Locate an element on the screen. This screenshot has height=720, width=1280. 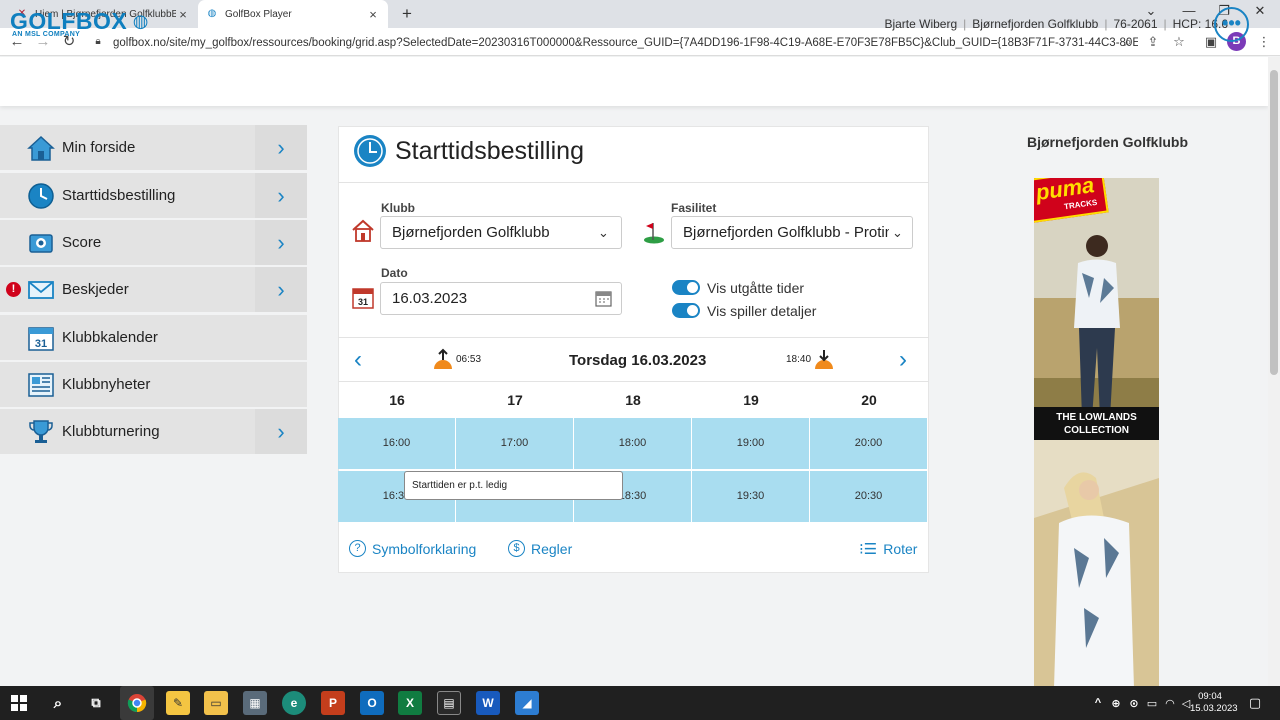
advertisement-banner: puma TRACKS THE LOWLANDS COLLECTION is located at coordinates (1096, 433).